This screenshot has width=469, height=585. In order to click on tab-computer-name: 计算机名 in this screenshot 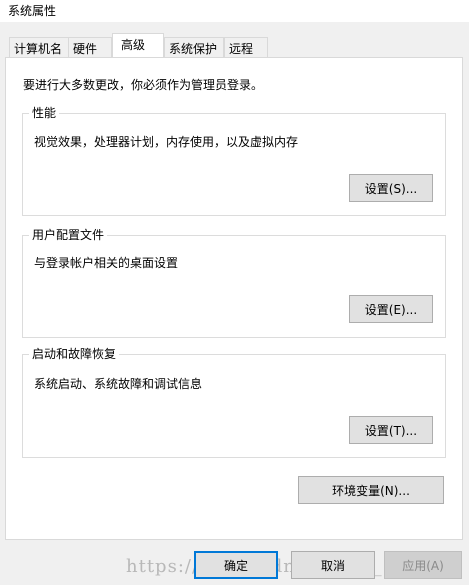, I will do `click(39, 47)`.